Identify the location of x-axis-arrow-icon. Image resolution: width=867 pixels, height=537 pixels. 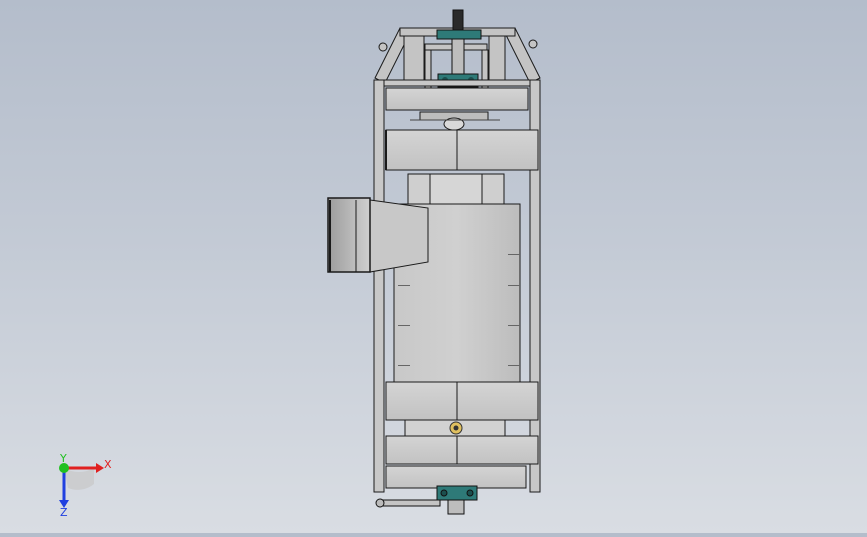
(100, 468).